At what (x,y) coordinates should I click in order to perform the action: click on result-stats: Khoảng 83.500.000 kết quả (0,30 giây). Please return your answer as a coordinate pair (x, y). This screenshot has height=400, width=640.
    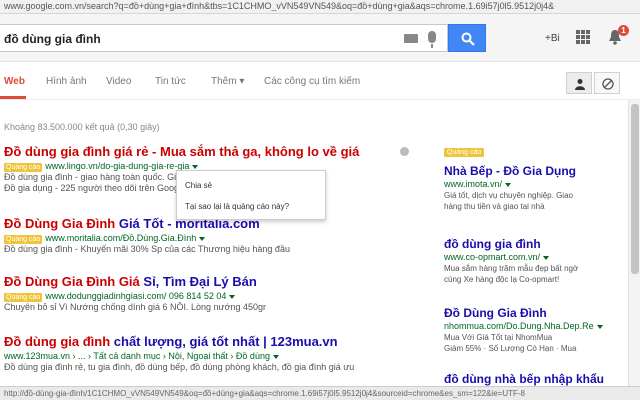
    Looking at the image, I should click on (82, 127).